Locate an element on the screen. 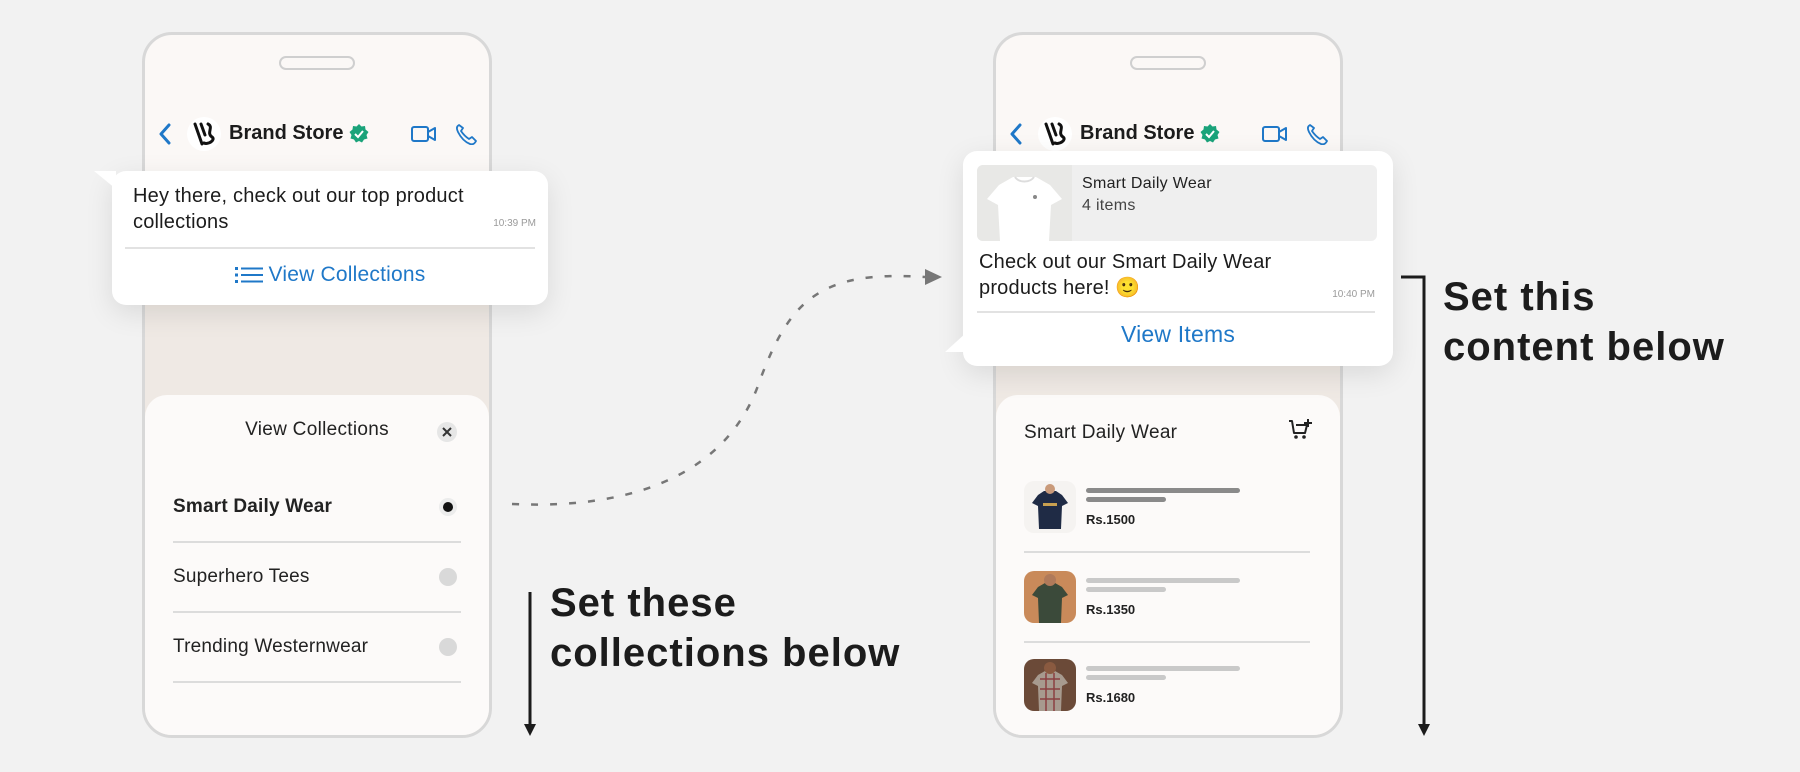  left-annotation-line1: Set these is located at coordinates (643, 603).